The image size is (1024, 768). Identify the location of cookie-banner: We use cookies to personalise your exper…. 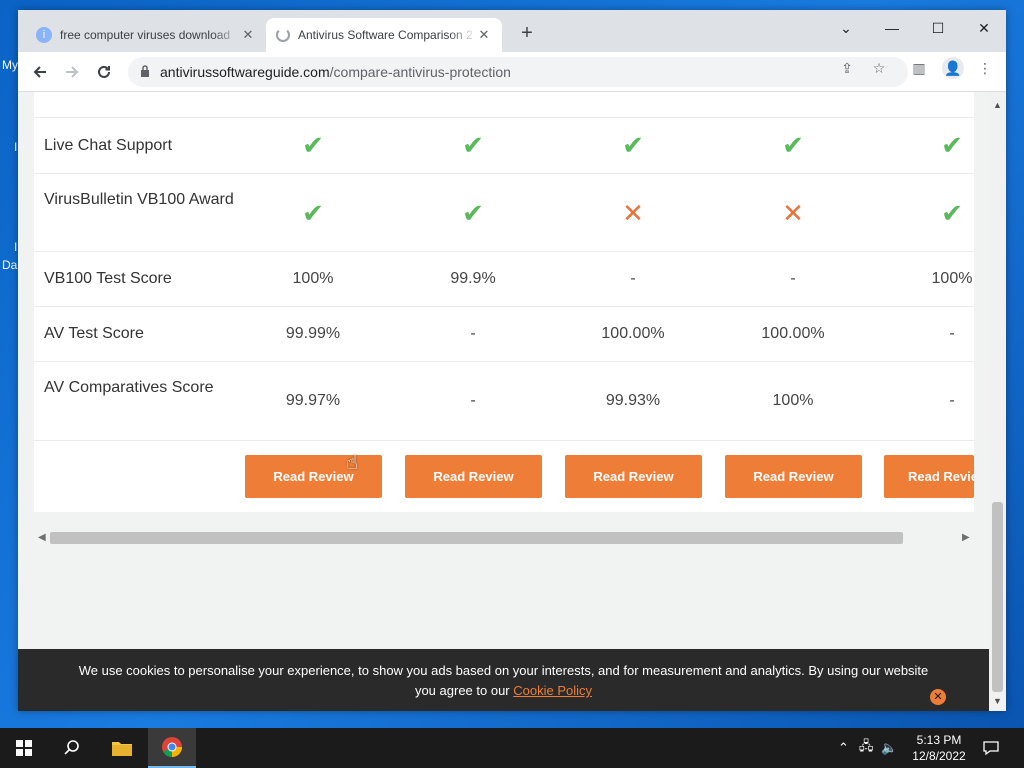
(503, 680).